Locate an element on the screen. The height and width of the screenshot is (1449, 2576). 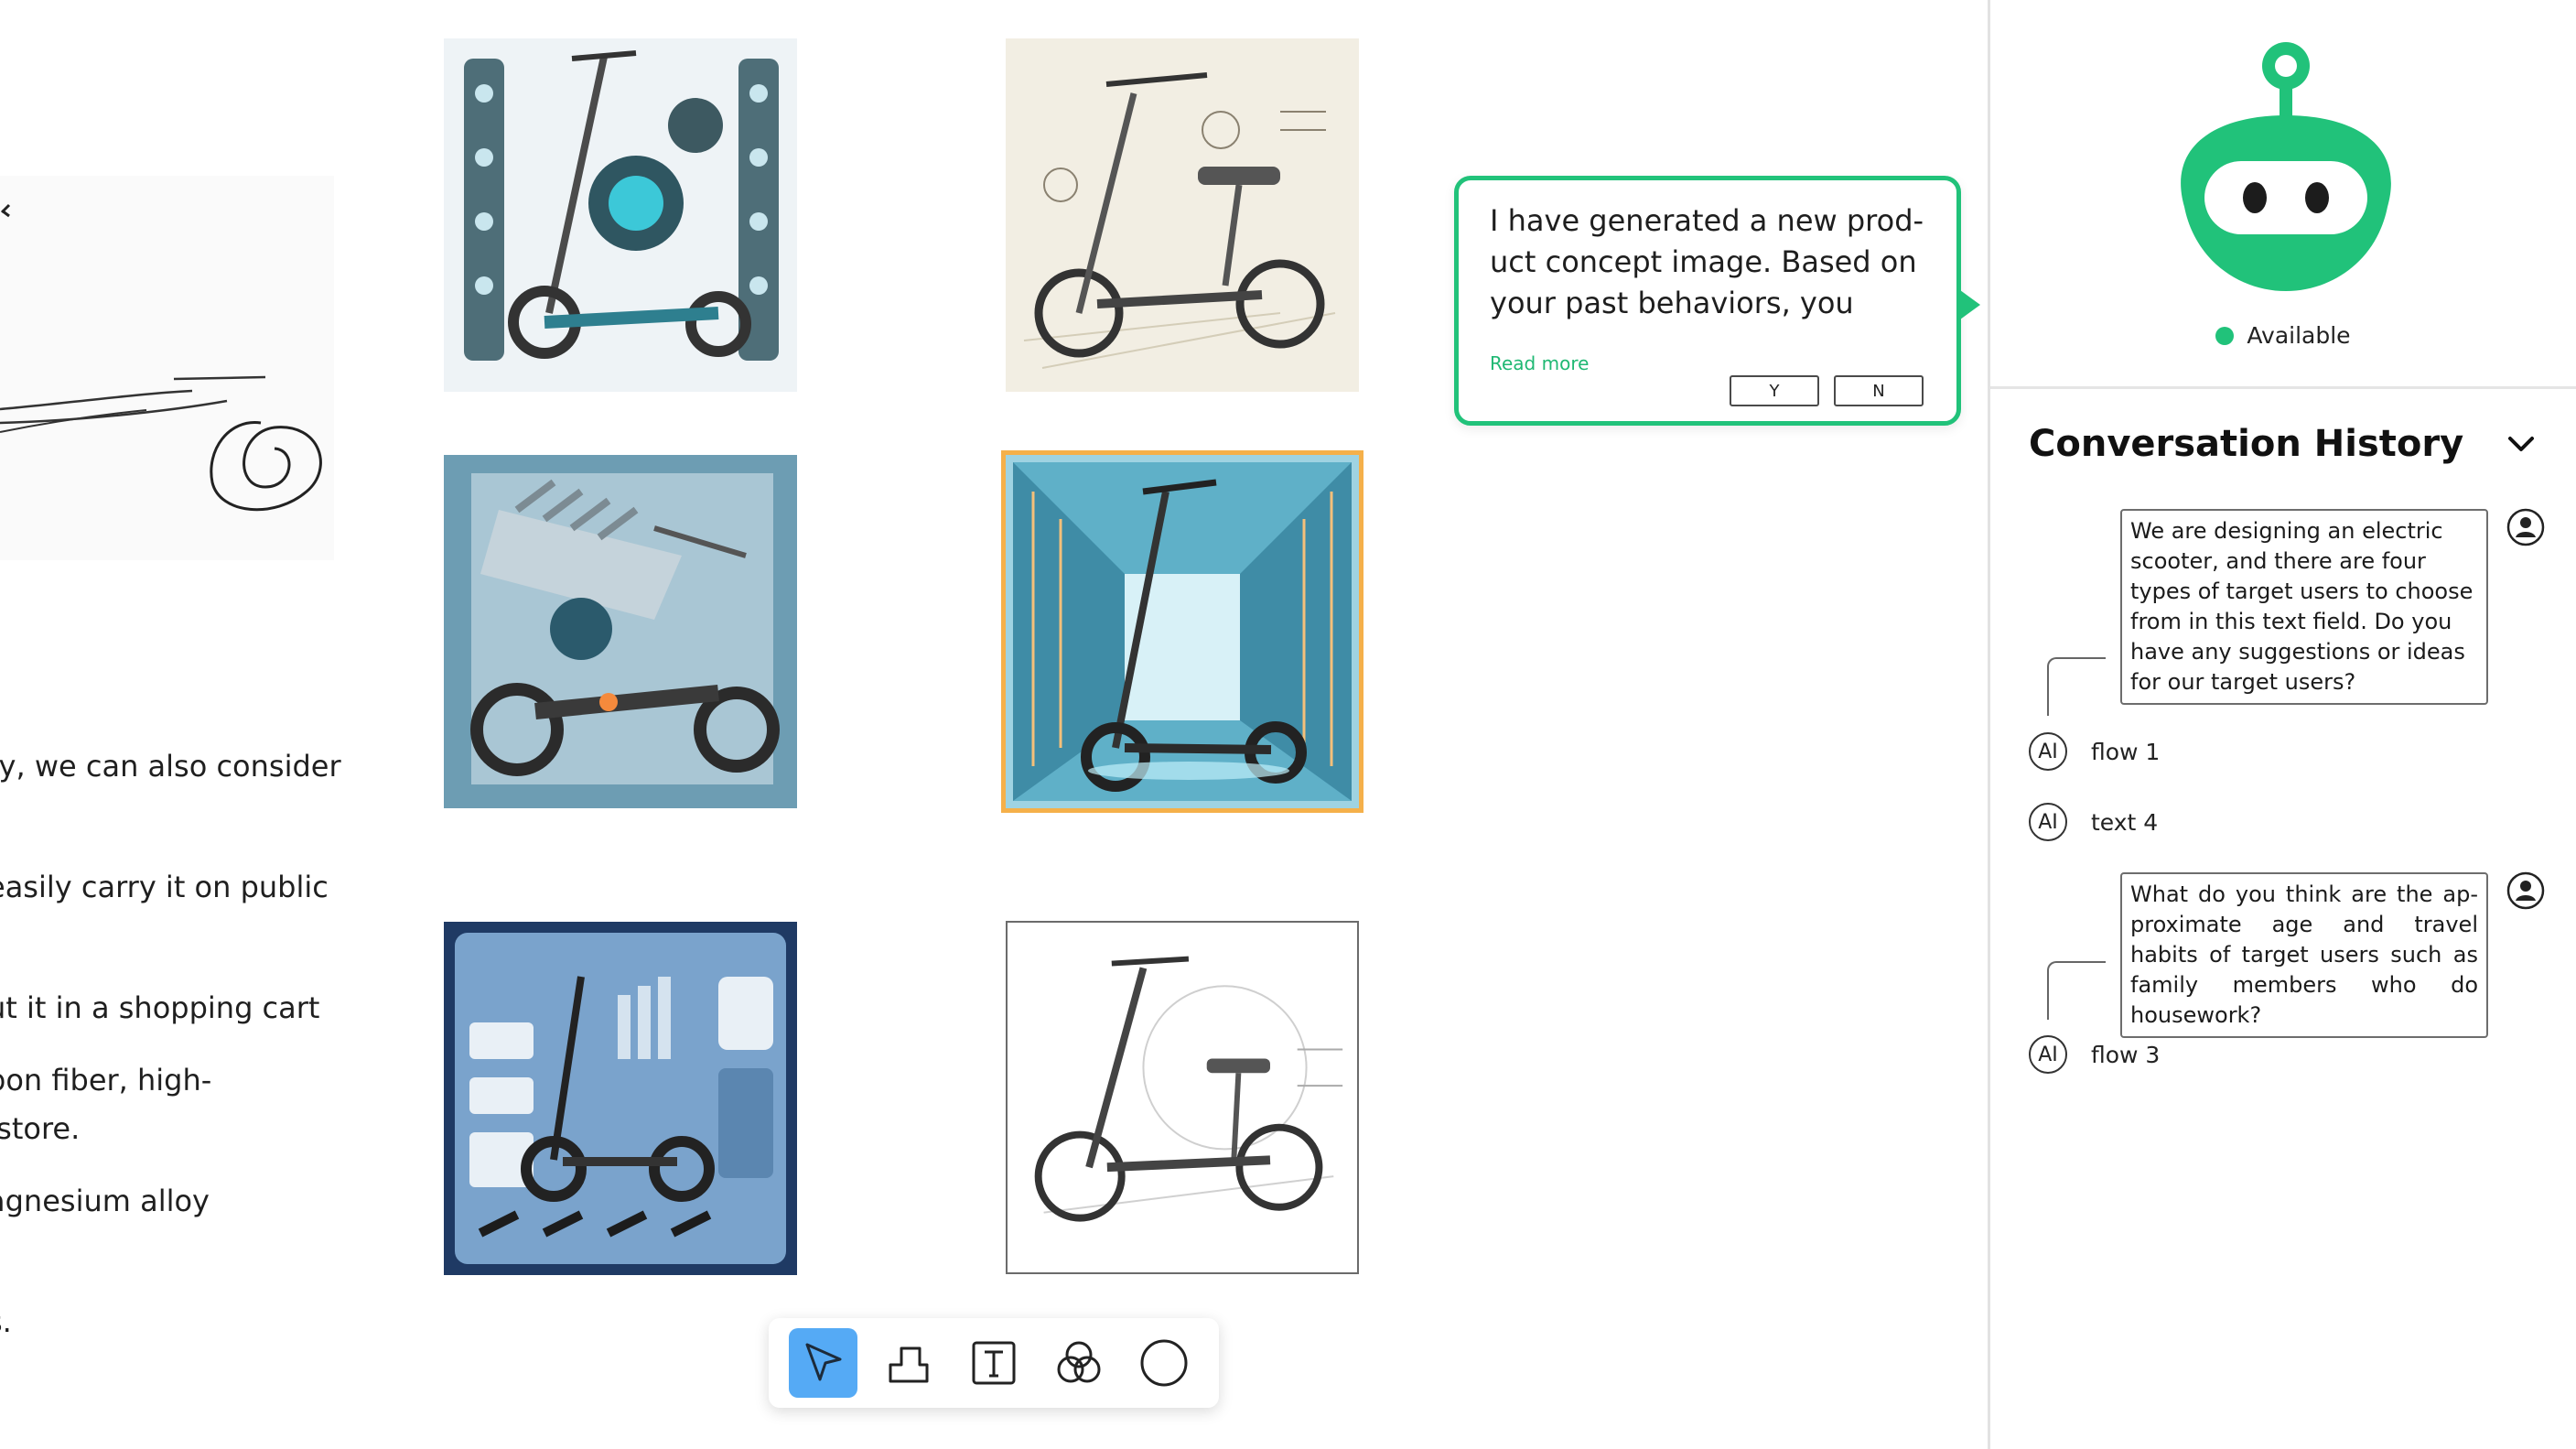
canvas-text-block-2: bon fiber, high- agnesium alloy s. is located at coordinates (105, 1200).